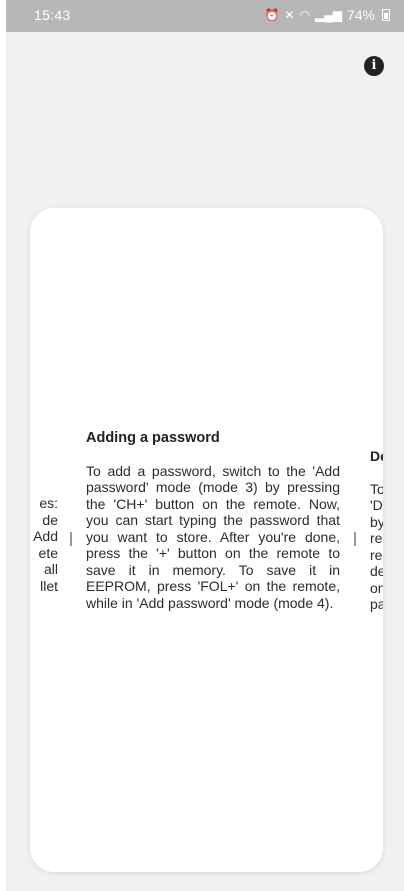  What do you see at coordinates (355, 539) in the screenshot?
I see `slide-divider-right` at bounding box center [355, 539].